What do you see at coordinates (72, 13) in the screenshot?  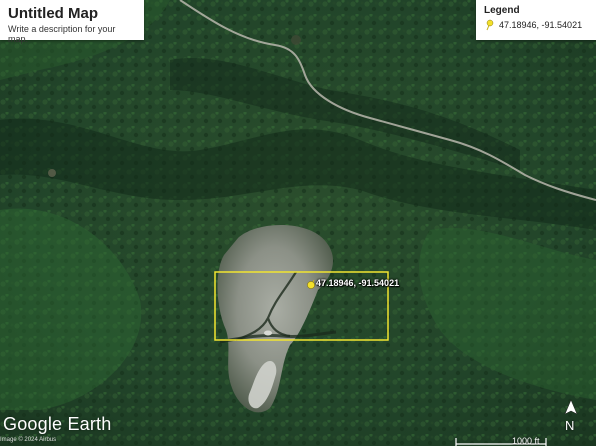 I see `map-title: Untitled Map` at bounding box center [72, 13].